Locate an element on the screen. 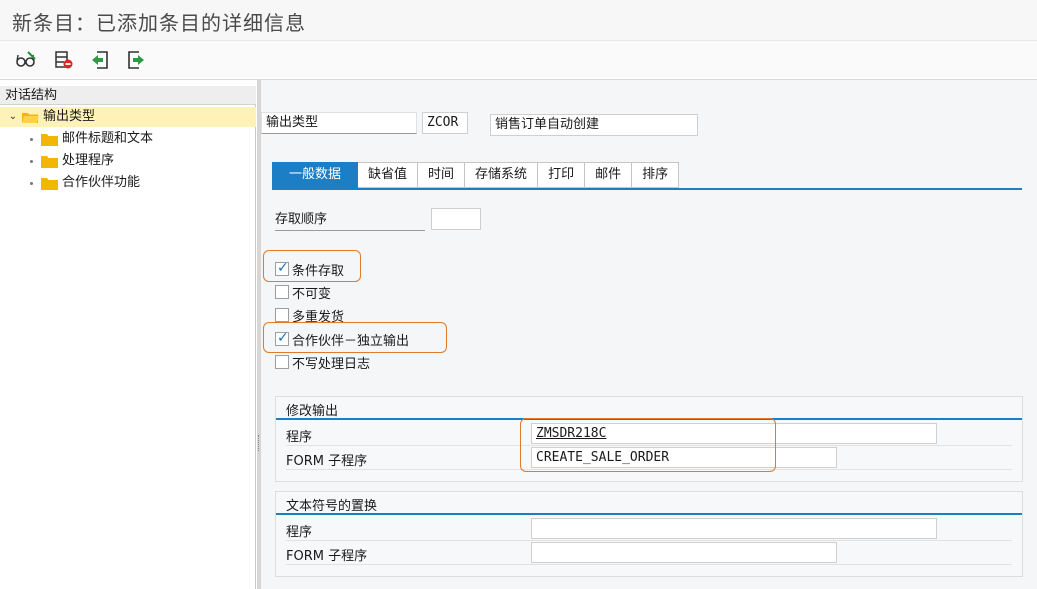 Image resolution: width=1037 pixels, height=589 pixels. tree-node-label: 邮件标题和文本 is located at coordinates (108, 138).